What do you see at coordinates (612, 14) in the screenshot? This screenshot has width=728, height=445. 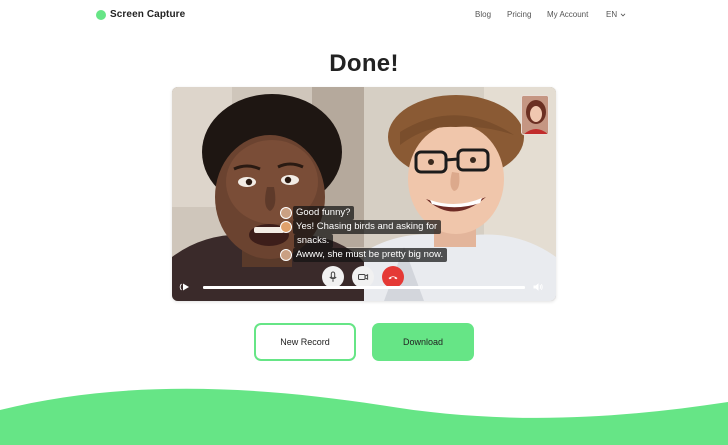 I see `language-label: EN` at bounding box center [612, 14].